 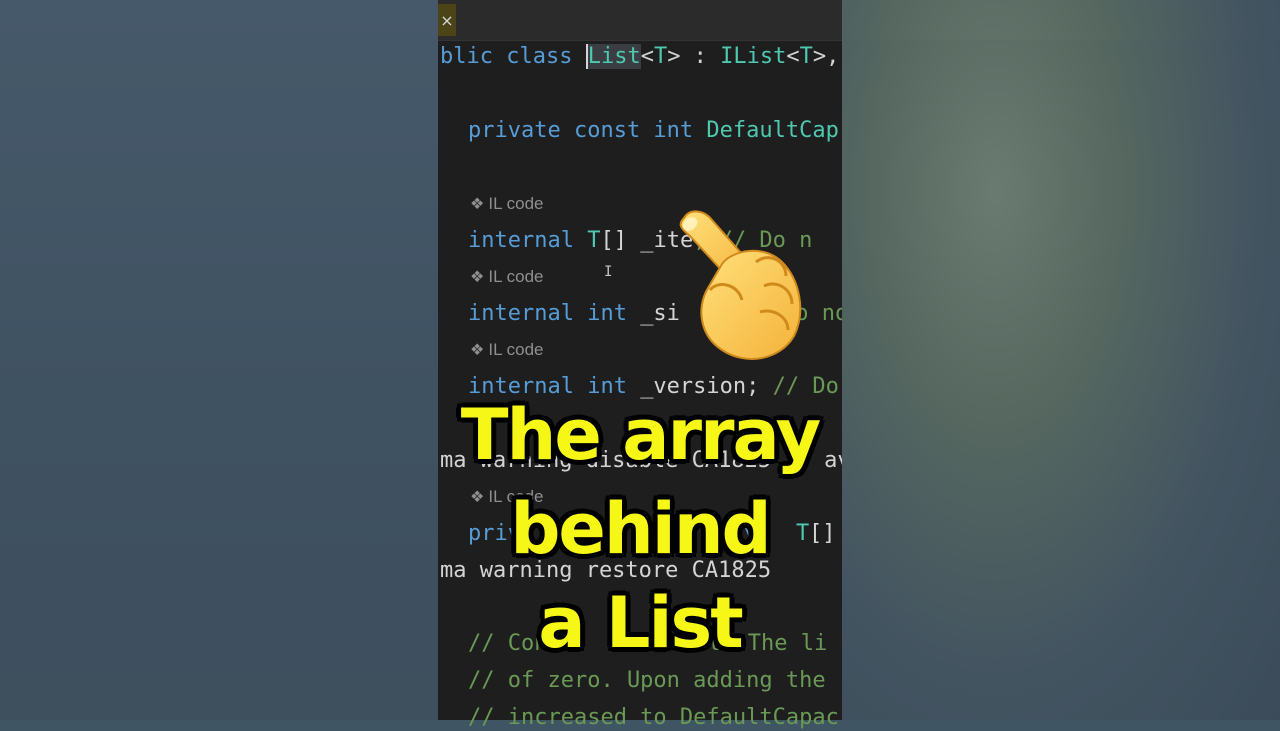 I want to click on caption-overlay: The array behind a List, so click(x=640, y=529).